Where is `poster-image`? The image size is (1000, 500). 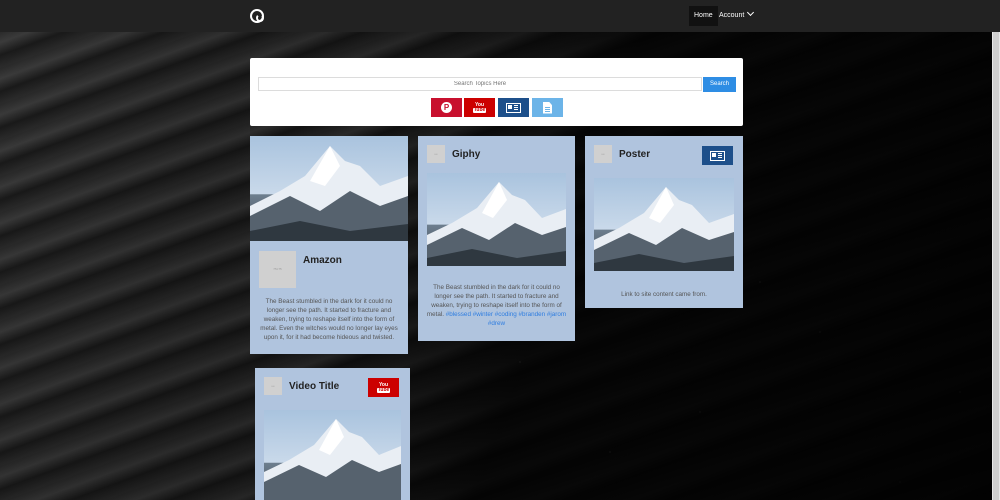
poster-image is located at coordinates (664, 224).